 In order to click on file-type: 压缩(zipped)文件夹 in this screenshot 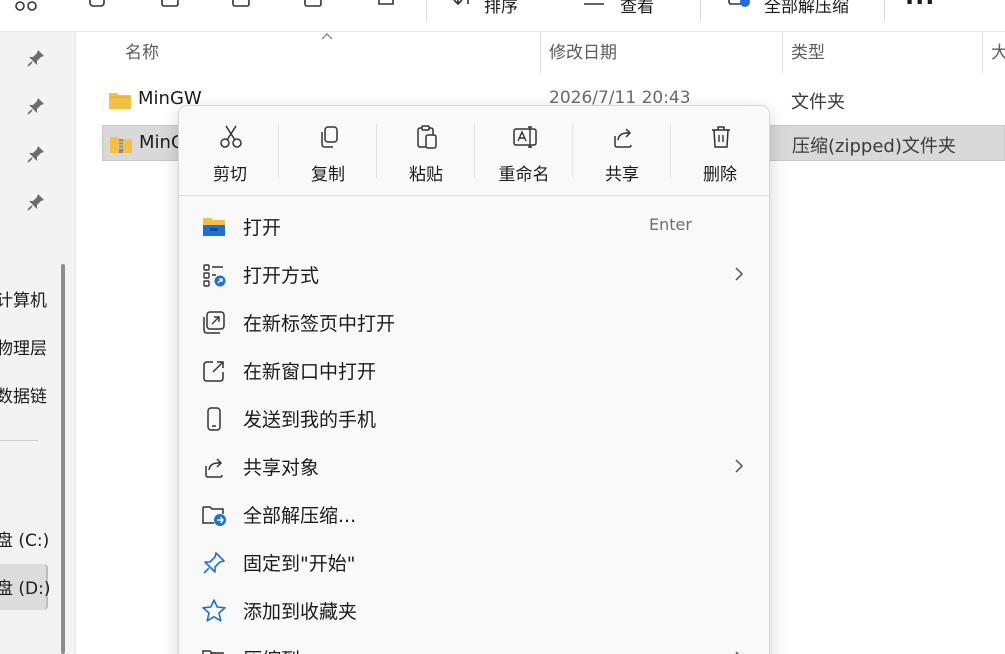, I will do `click(874, 146)`.